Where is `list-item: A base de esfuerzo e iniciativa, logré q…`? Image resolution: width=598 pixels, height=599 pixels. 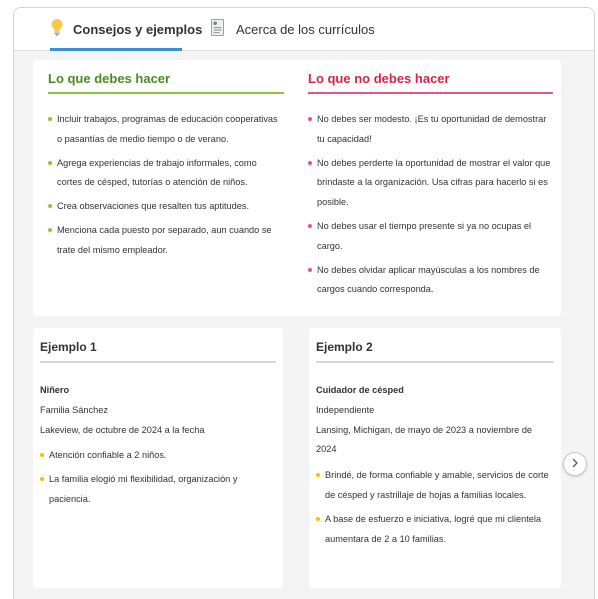 list-item: A base de esfuerzo e iniciativa, logré q… is located at coordinates (435, 530).